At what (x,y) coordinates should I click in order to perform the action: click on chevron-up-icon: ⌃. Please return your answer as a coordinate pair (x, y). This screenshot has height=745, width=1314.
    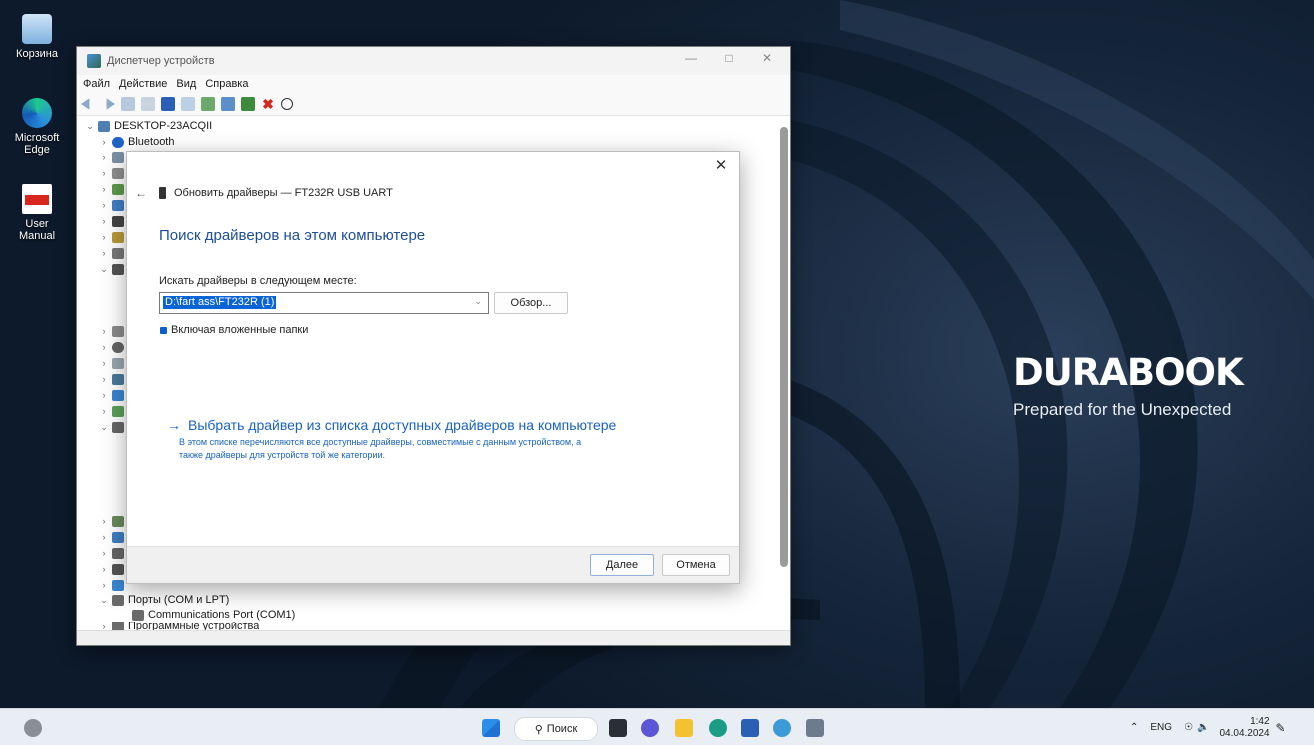
    Looking at the image, I should click on (1134, 727).